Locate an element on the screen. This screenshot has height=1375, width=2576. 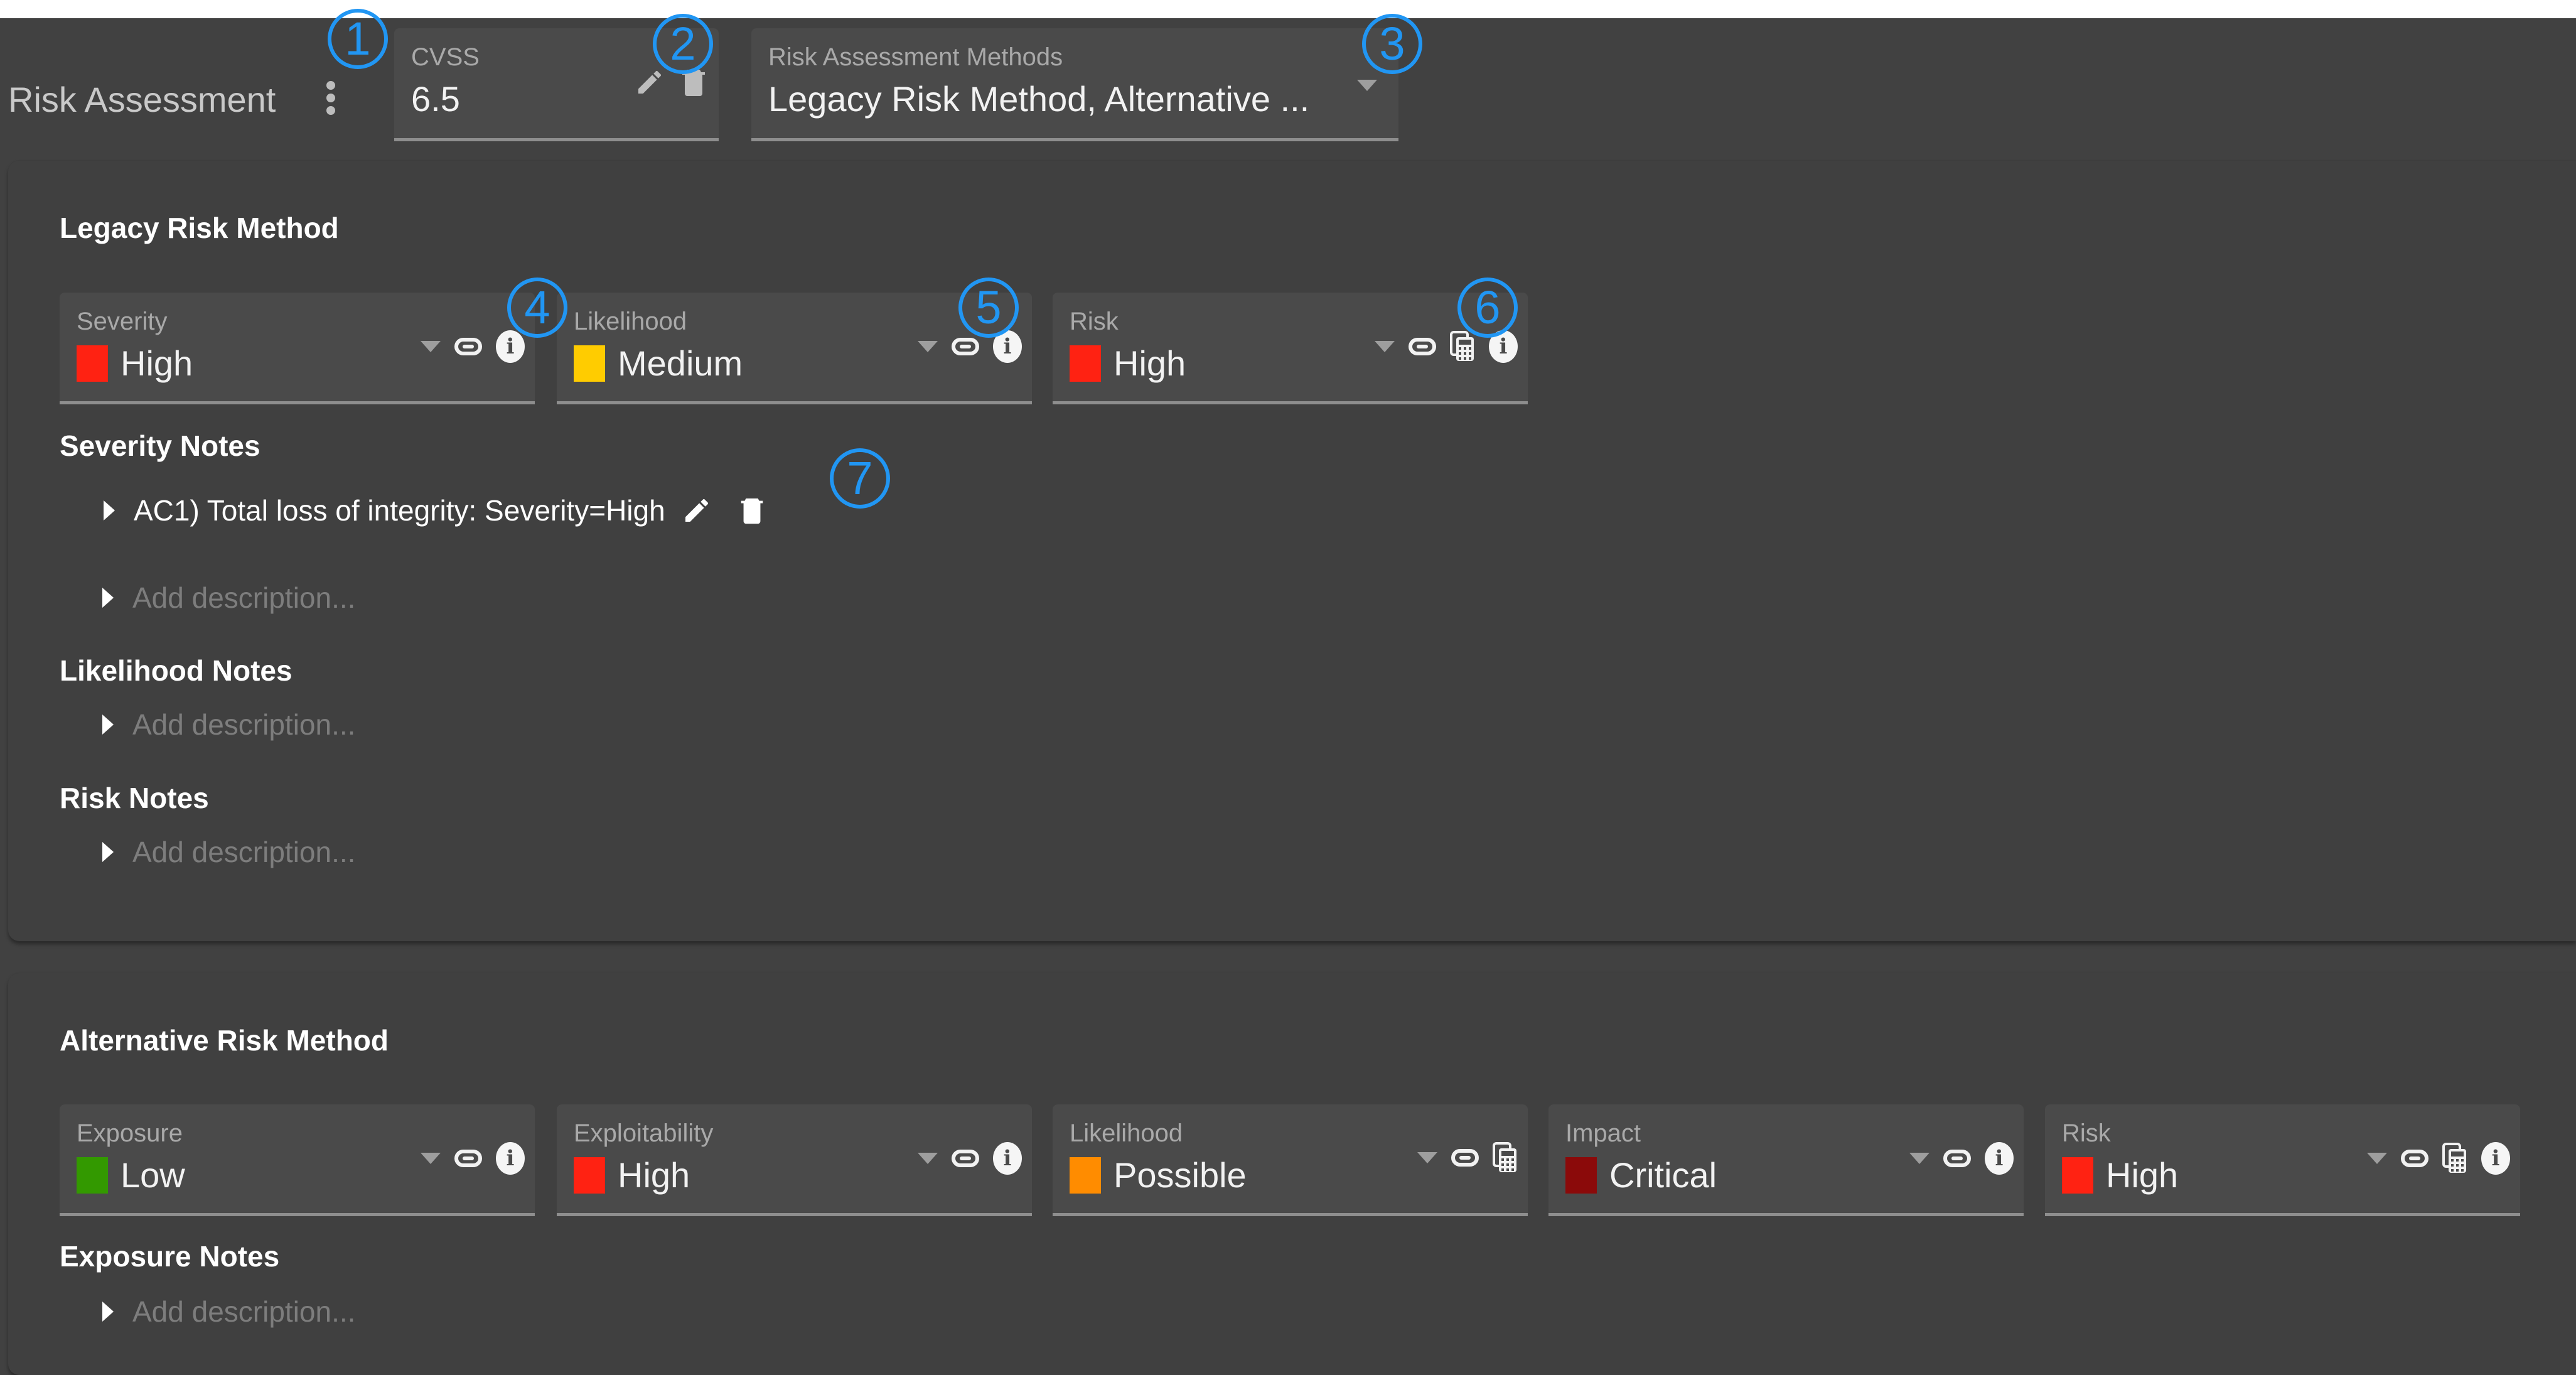
severity-select: Severity High i is located at coordinates (297, 349).